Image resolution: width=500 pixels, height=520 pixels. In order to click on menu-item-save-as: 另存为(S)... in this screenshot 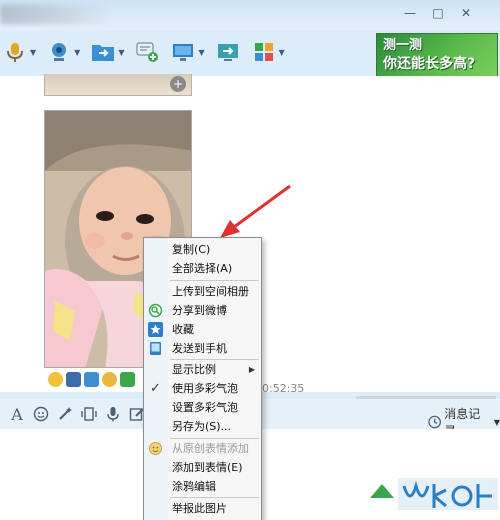, I will do `click(202, 426)`.